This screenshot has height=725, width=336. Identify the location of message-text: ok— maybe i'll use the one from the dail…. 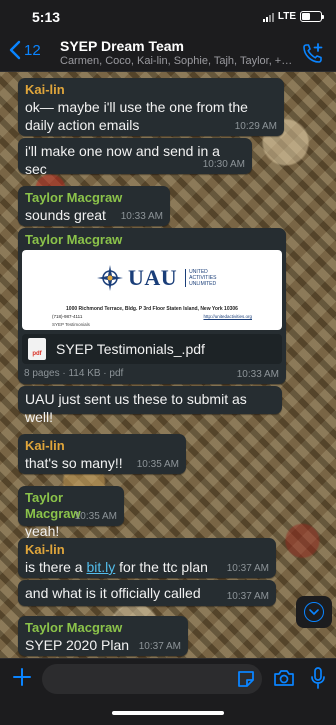
(136, 116).